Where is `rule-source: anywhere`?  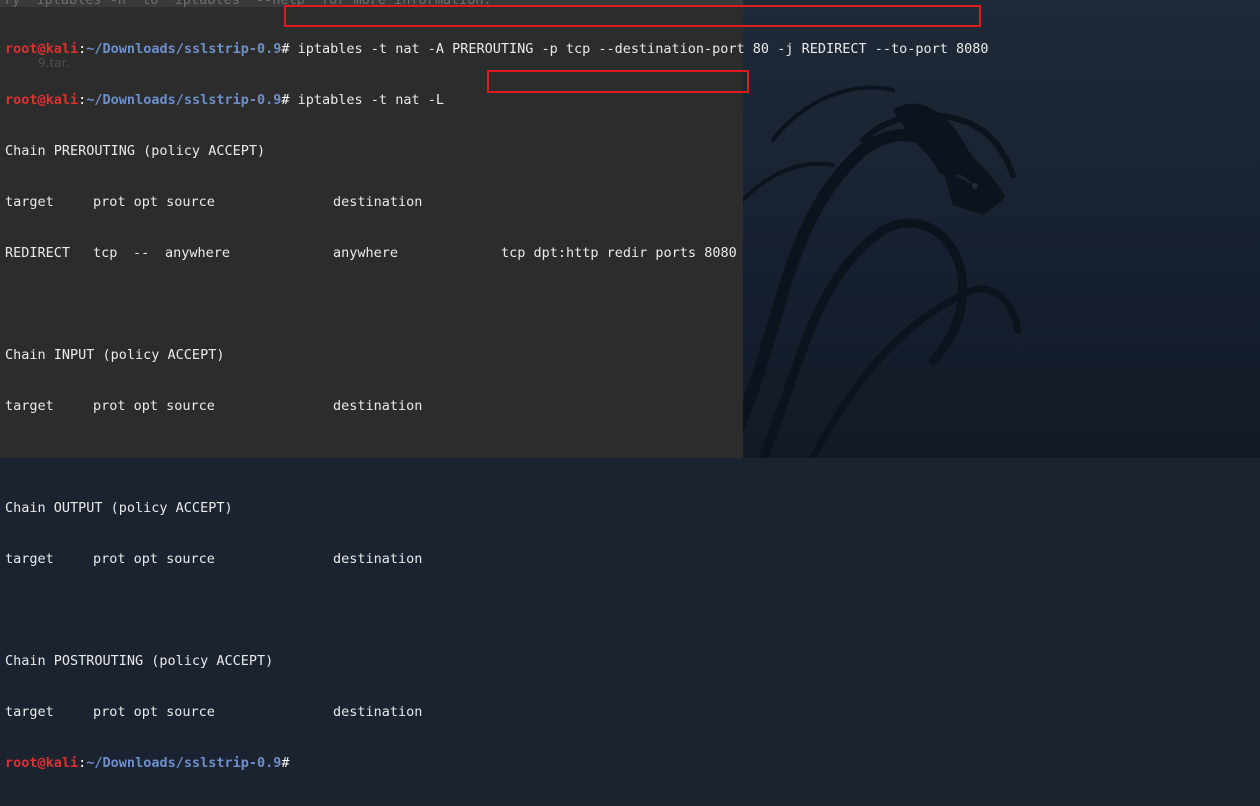 rule-source: anywhere is located at coordinates (198, 253).